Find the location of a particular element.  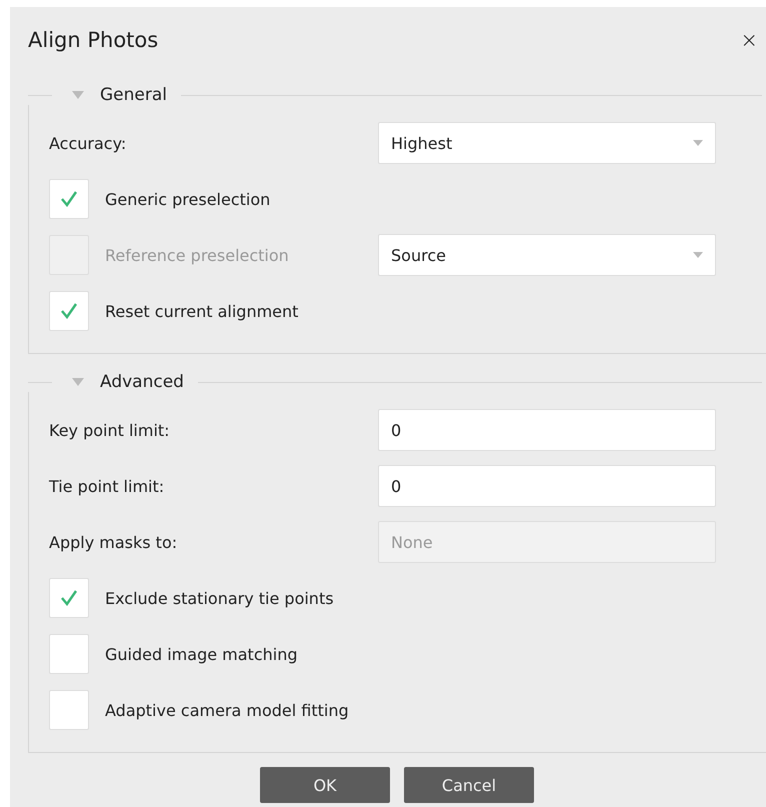

section-title: Advanced is located at coordinates (142, 382).